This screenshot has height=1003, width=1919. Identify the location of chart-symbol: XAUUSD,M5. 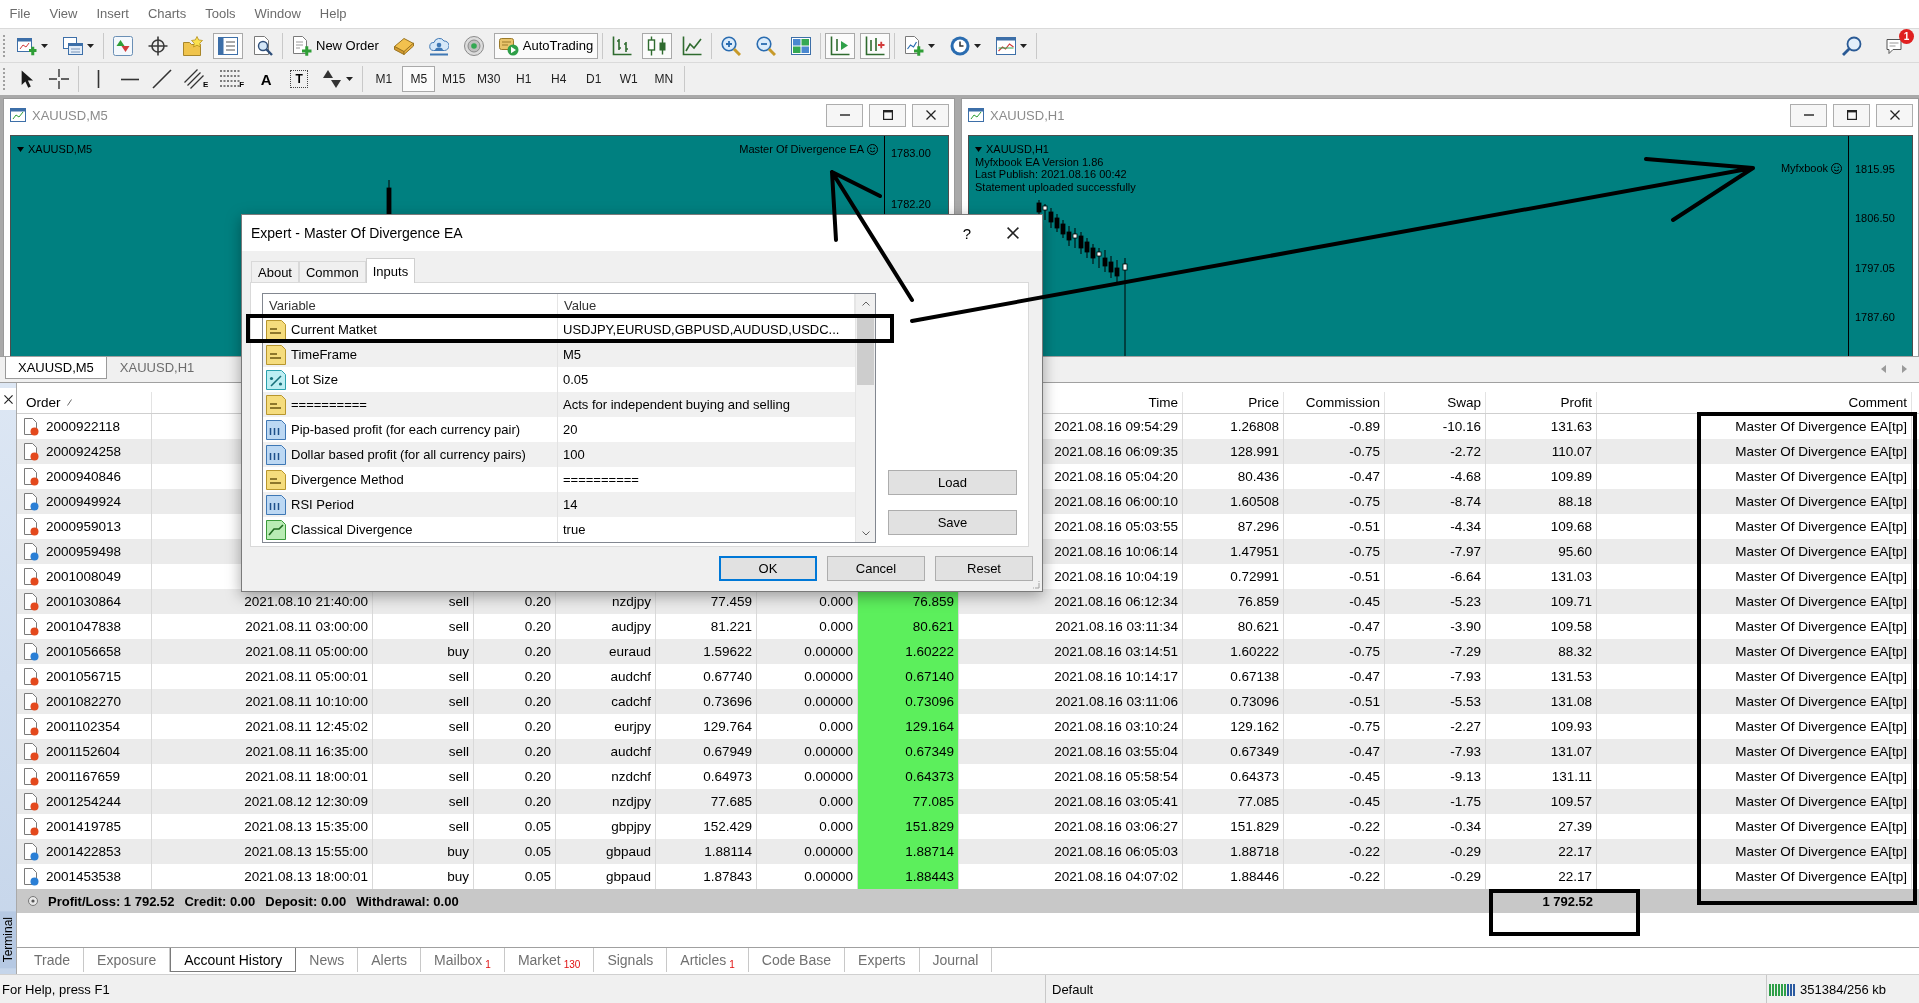
(60, 149).